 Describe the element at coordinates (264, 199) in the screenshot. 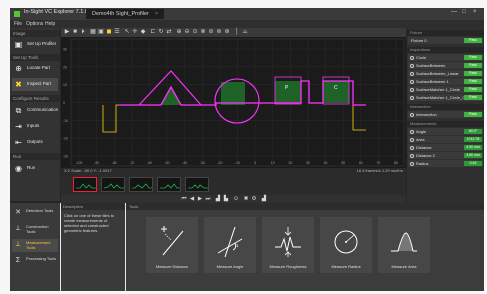

I see `histogram-icon: ▟` at that location.